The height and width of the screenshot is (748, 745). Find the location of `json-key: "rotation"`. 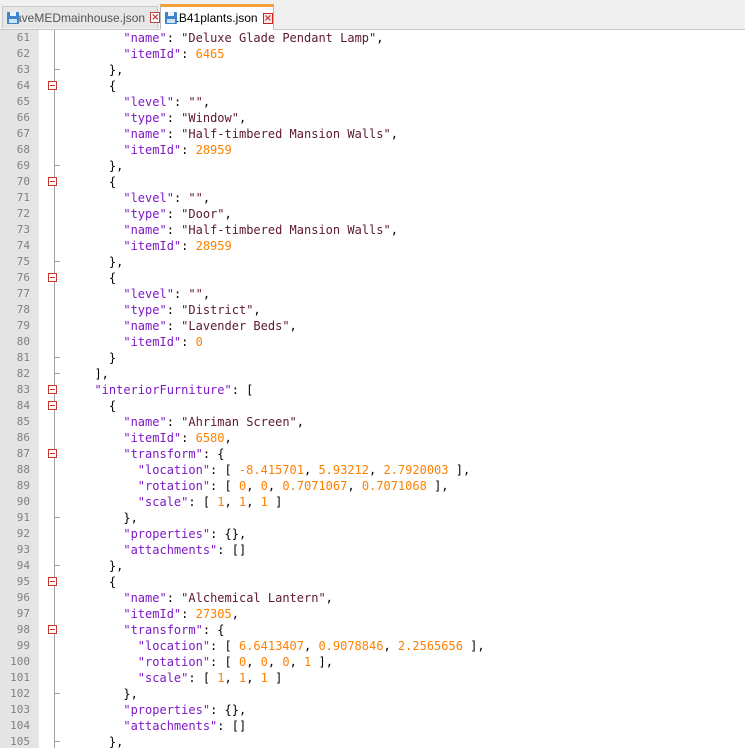

json-key: "rotation" is located at coordinates (174, 662).